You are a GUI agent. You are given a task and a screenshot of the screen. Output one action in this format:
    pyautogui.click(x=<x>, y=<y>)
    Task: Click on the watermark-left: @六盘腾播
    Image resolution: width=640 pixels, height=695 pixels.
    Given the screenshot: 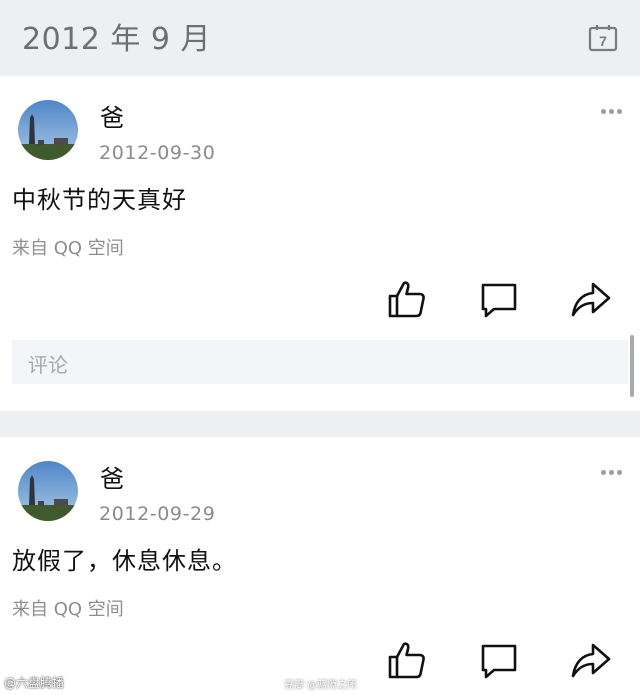 What is the action you would take?
    pyautogui.click(x=34, y=683)
    